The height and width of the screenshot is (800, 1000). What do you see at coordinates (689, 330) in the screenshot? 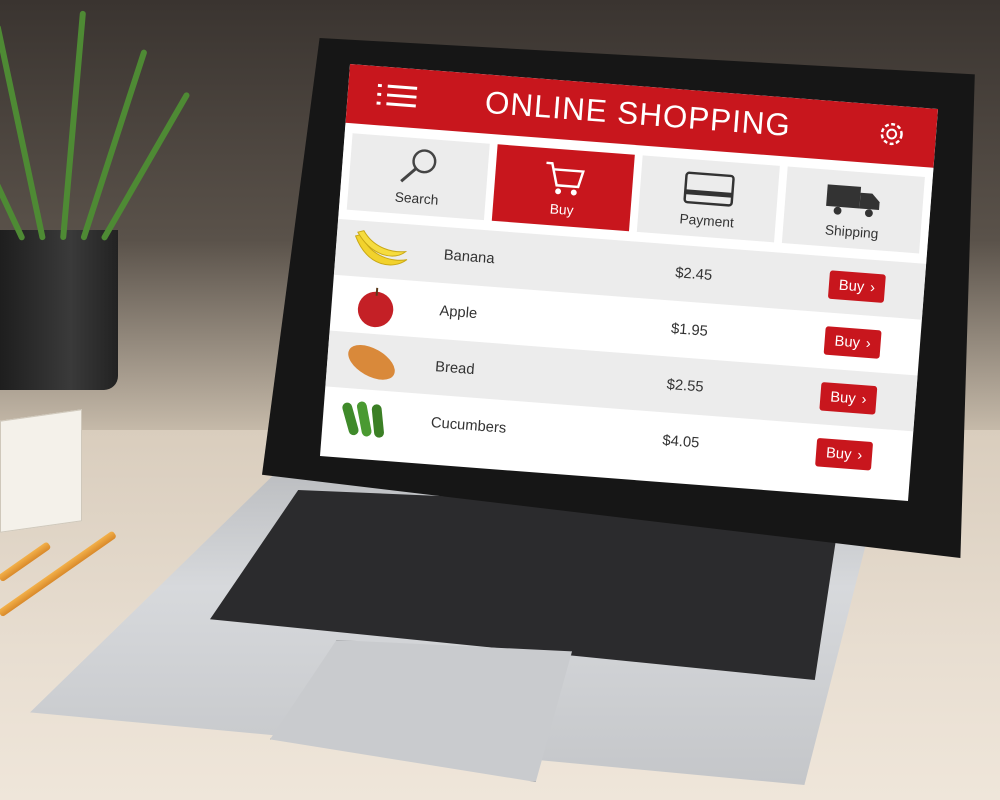
I see `product-price: $1.95` at bounding box center [689, 330].